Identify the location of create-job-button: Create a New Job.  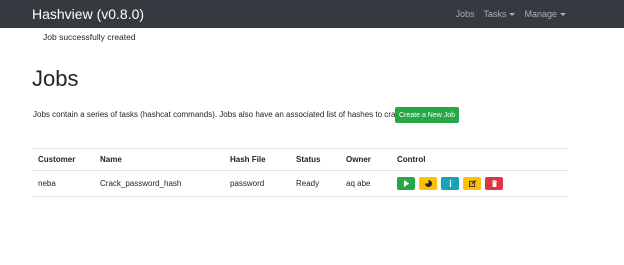
(427, 115).